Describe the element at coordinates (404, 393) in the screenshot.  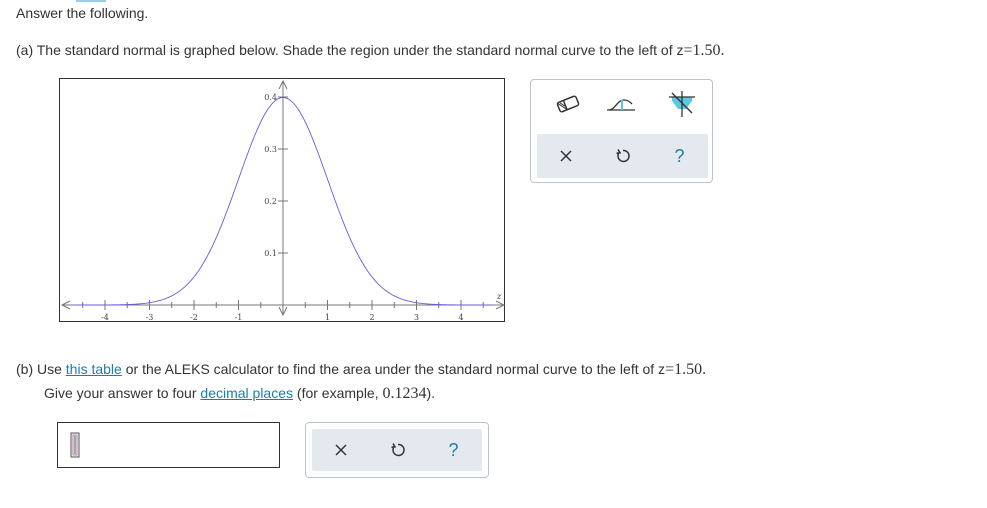
I see `part-b-example: 0.1234` at that location.